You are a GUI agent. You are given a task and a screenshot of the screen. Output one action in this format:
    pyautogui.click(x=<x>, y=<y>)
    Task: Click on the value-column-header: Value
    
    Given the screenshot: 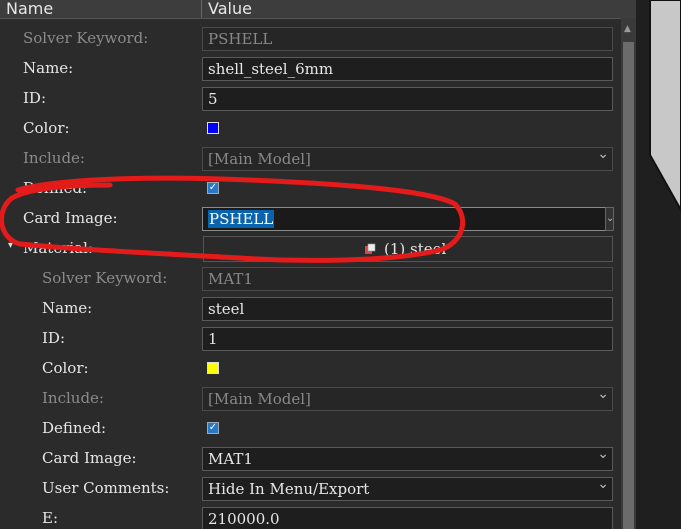 What is the action you would take?
    pyautogui.click(x=230, y=9)
    